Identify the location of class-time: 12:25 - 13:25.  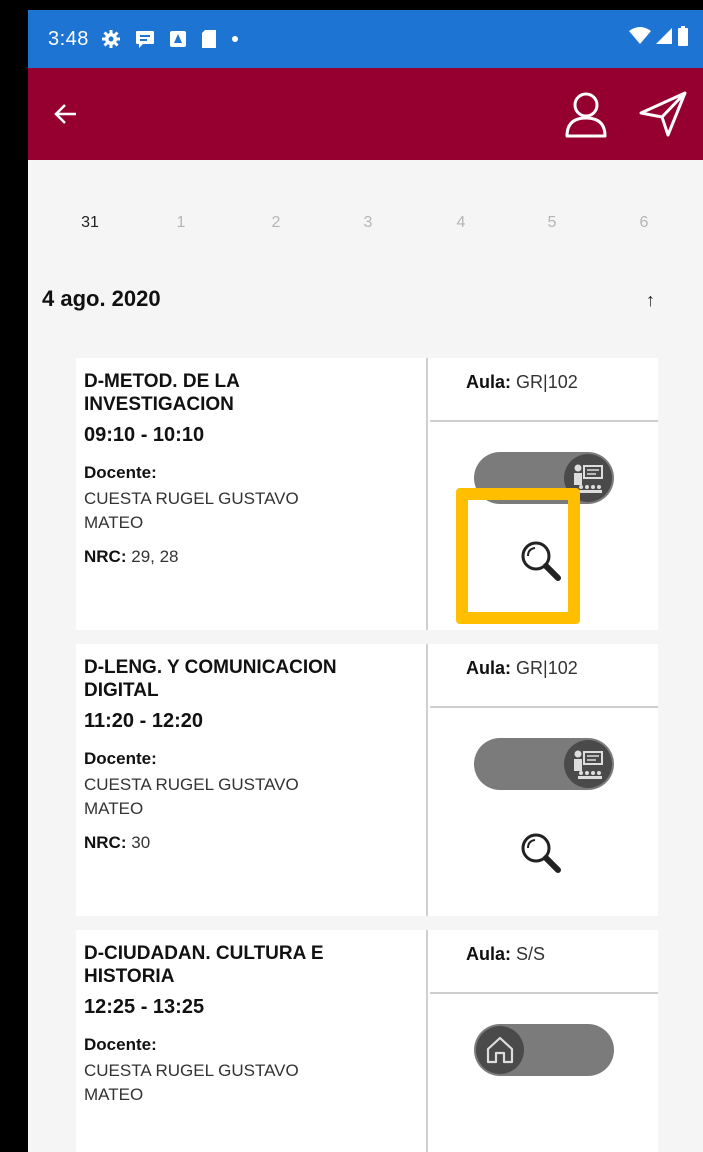
(144, 1007).